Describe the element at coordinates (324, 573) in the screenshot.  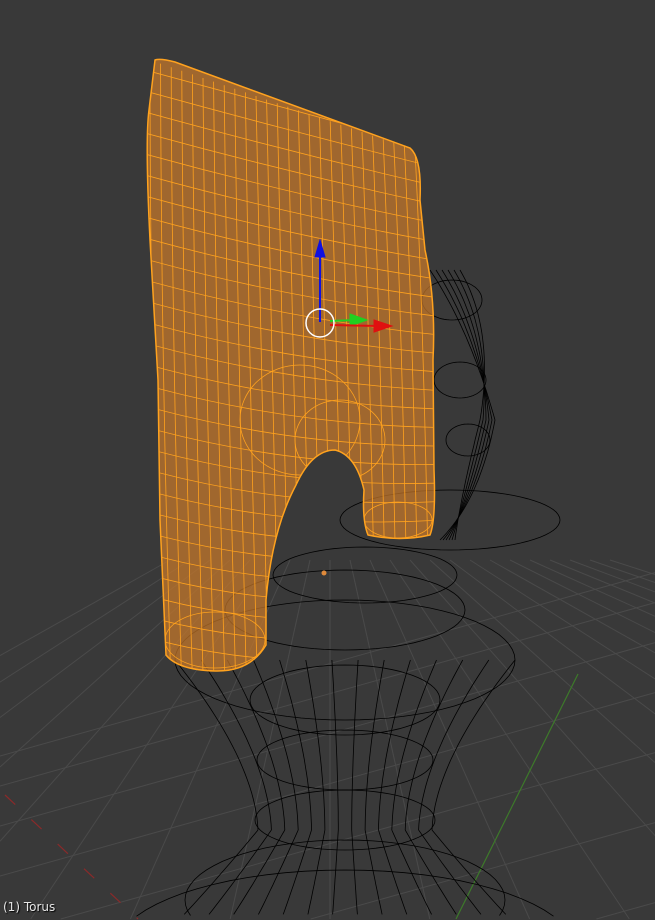
I see `object-origin-dot` at that location.